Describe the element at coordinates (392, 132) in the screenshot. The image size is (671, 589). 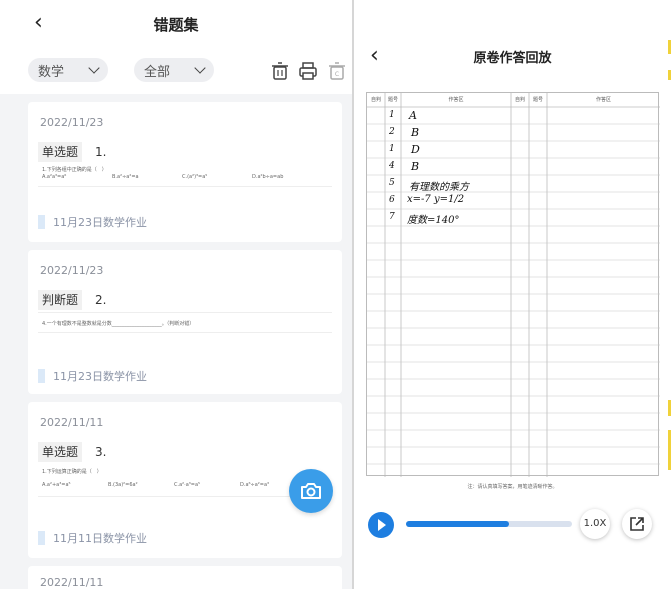
I see `handwritten-number: 2` at that location.